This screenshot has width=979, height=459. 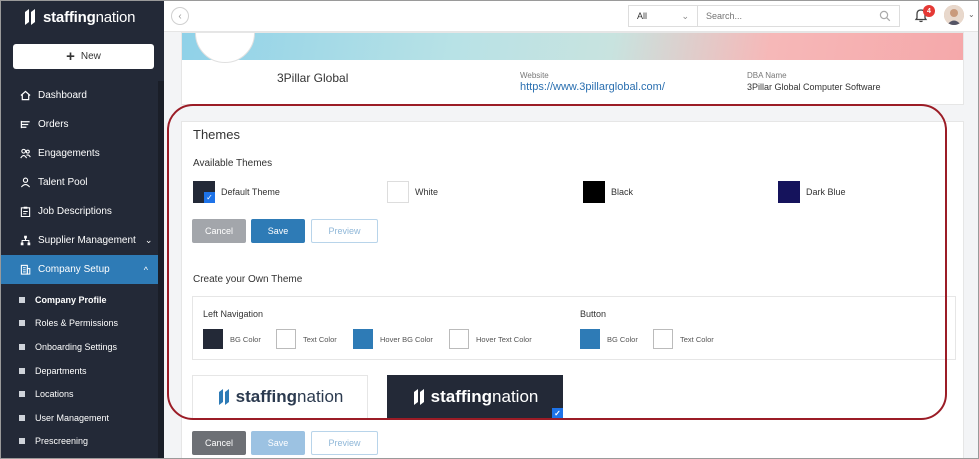 What do you see at coordinates (427, 192) in the screenshot?
I see `theme-label: White` at bounding box center [427, 192].